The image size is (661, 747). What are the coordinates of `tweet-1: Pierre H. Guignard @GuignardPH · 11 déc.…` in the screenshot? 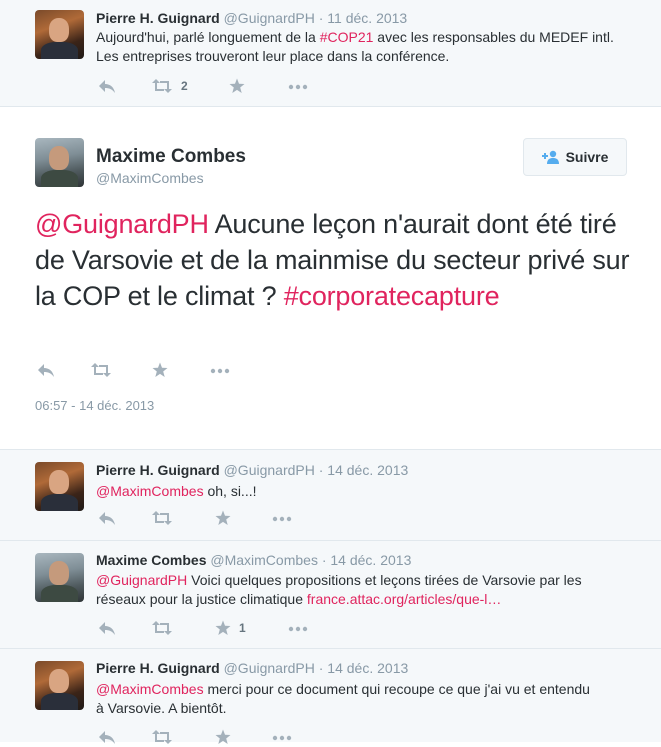 It's located at (330, 53).